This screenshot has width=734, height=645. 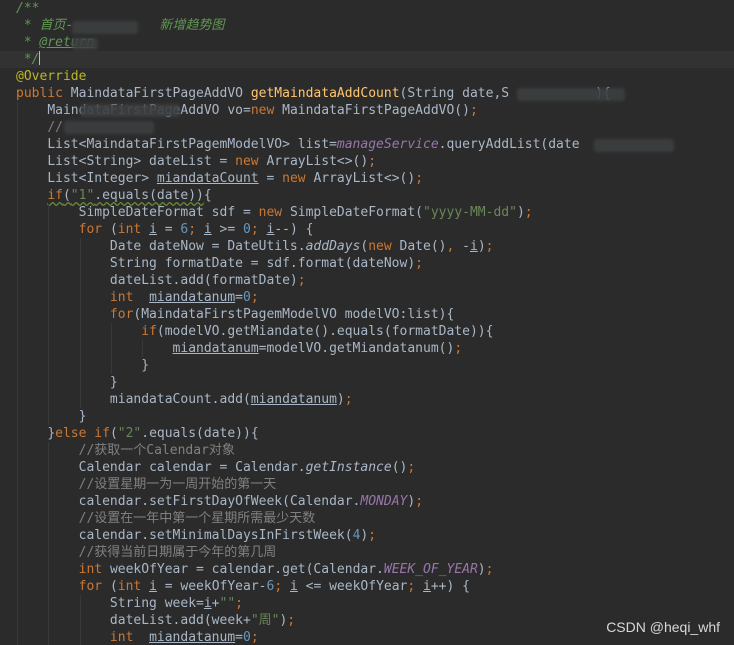 I want to click on code-line: String formatDate = sdf.format(dateNow);, so click(x=367, y=263).